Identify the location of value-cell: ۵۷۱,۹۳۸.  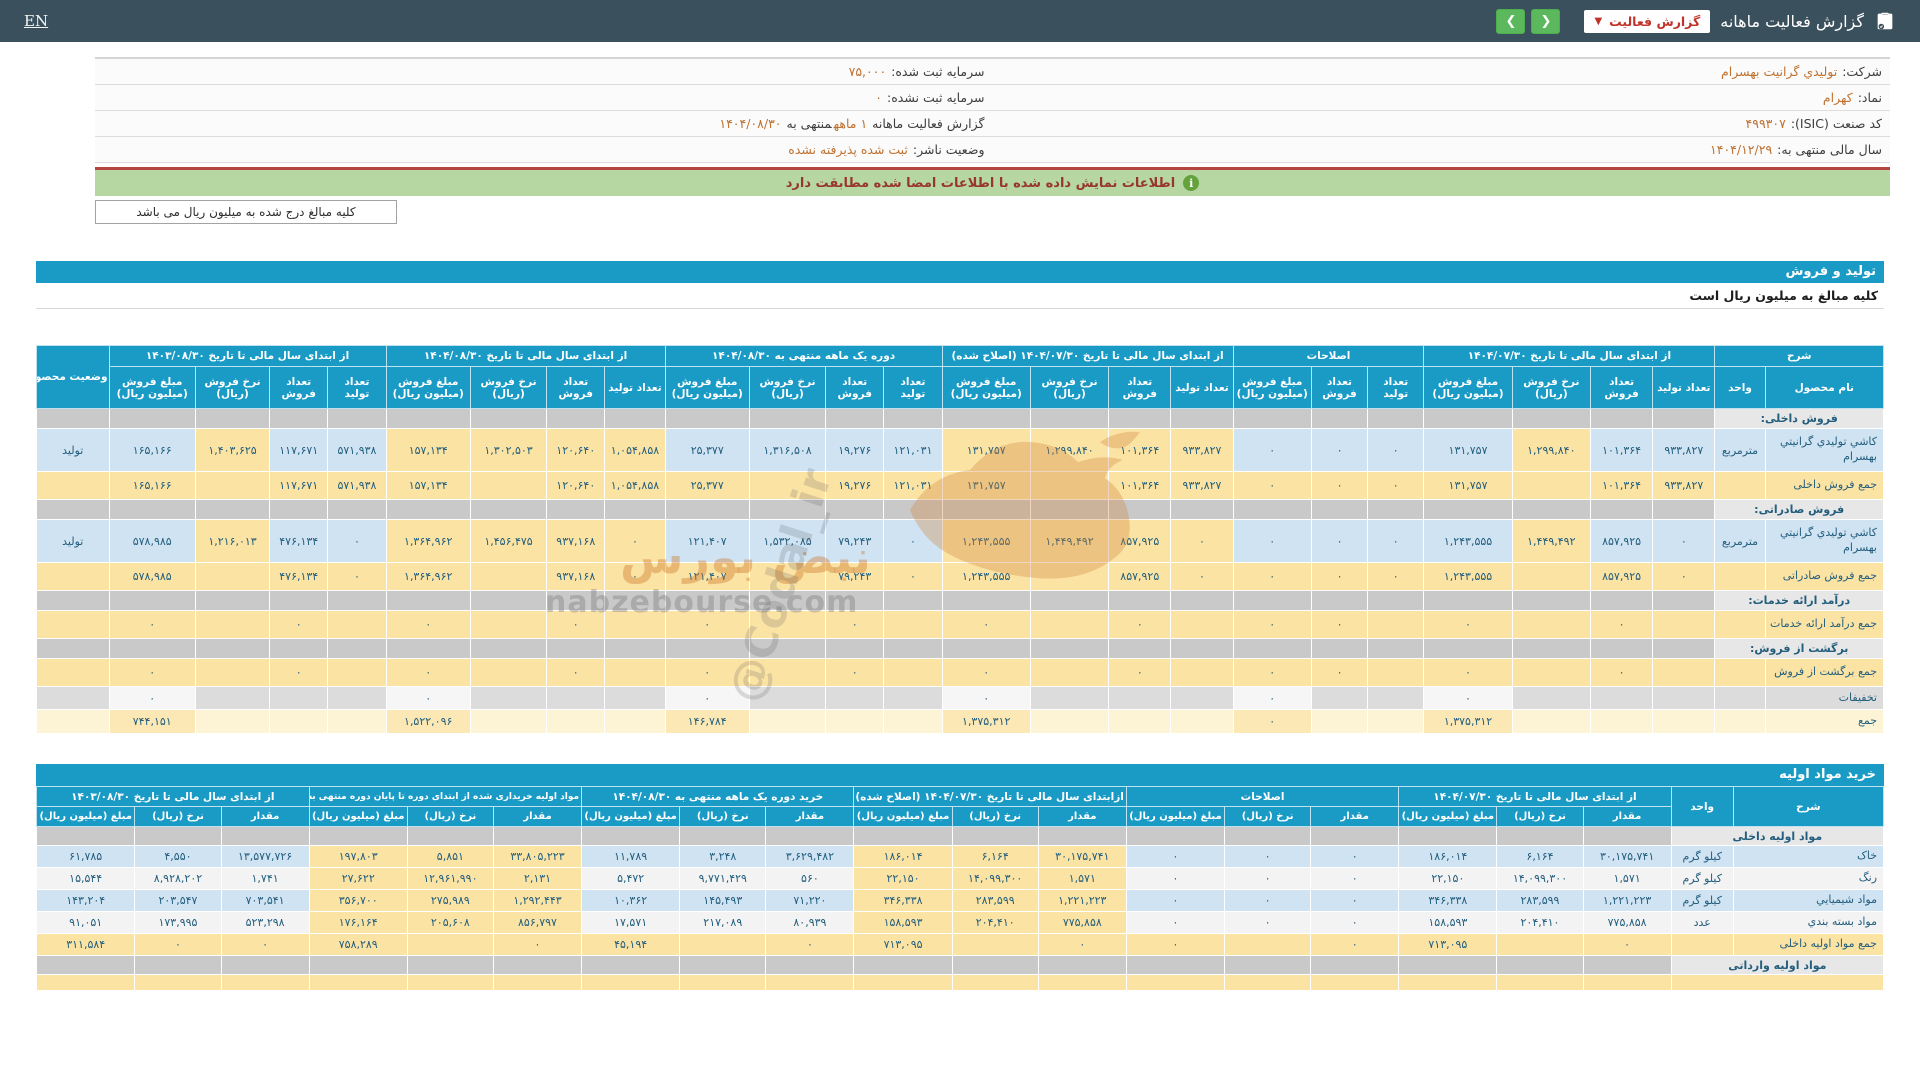
(357, 485).